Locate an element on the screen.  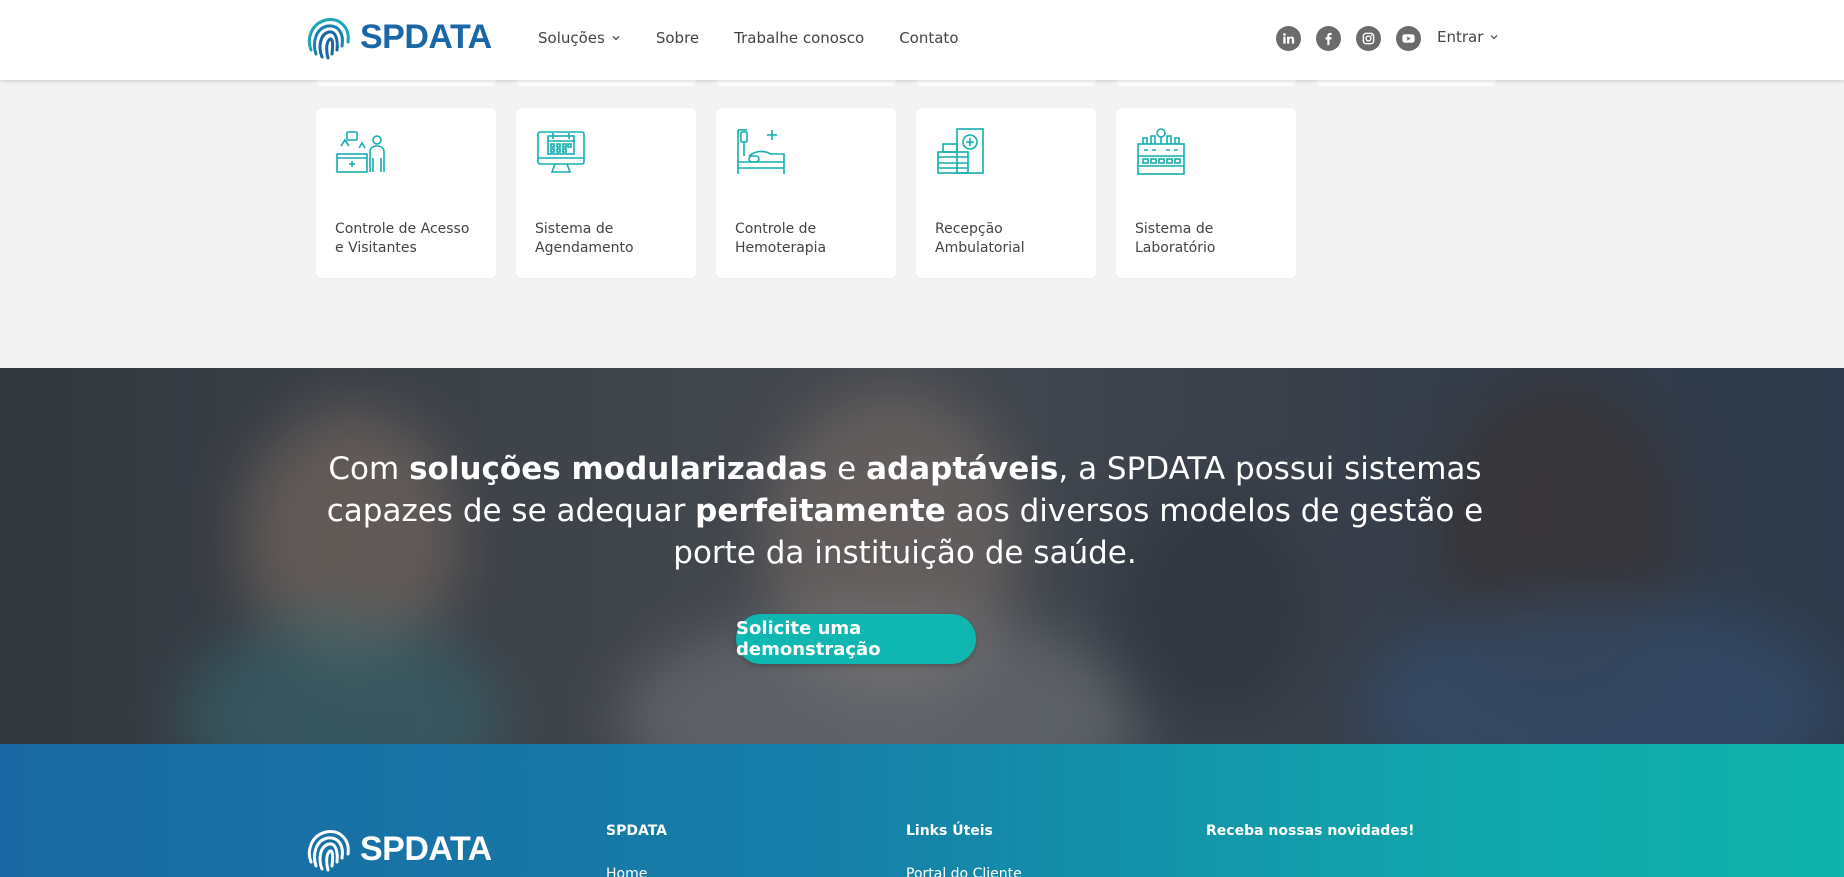
hero-text-bold: adaptáveis is located at coordinates (962, 469).